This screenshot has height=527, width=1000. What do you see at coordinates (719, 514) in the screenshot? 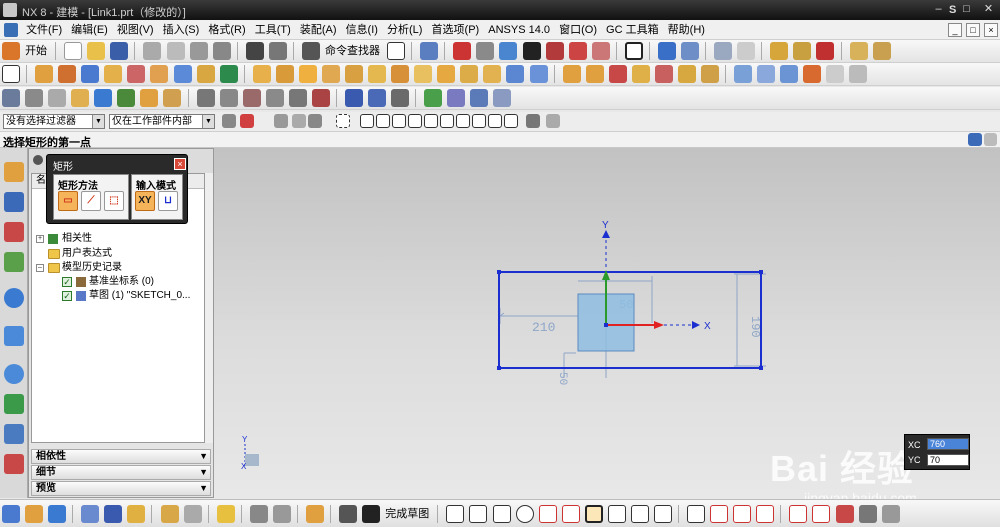
I see `quick-trim-icon` at bounding box center [719, 514].